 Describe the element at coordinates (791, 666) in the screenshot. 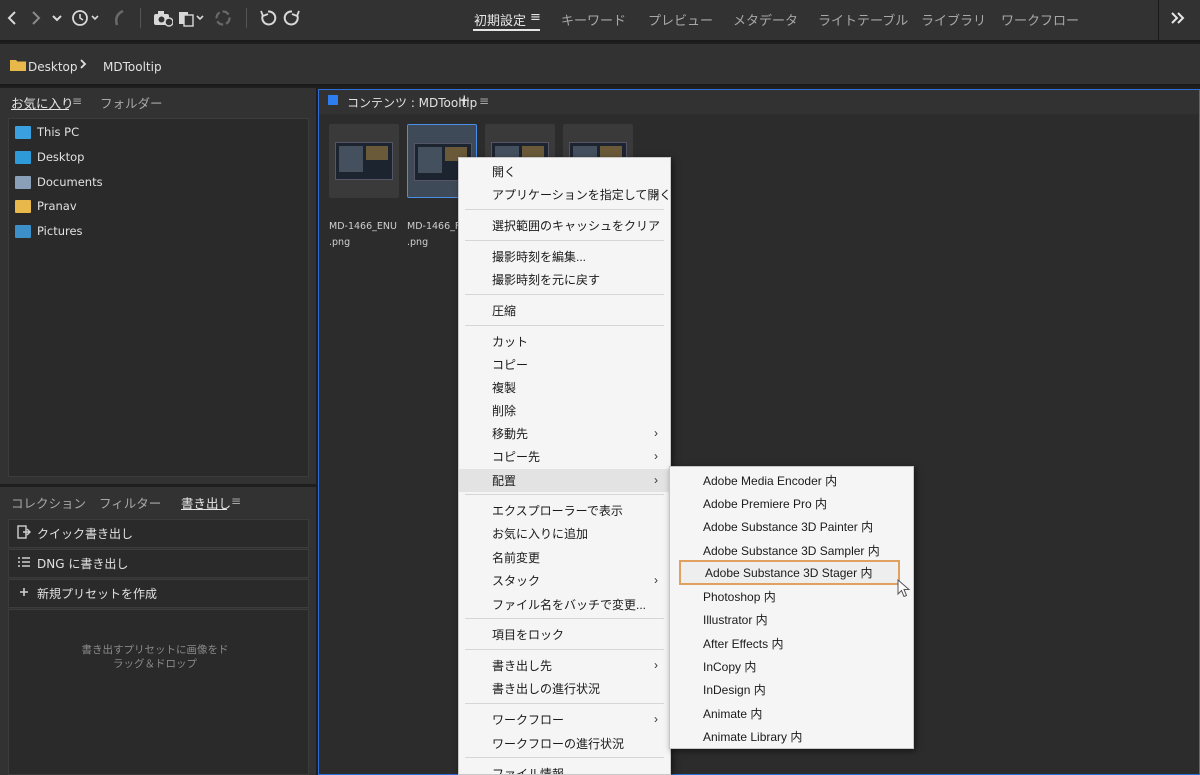

I see `submenu-item-incopy: InCopy 内` at that location.